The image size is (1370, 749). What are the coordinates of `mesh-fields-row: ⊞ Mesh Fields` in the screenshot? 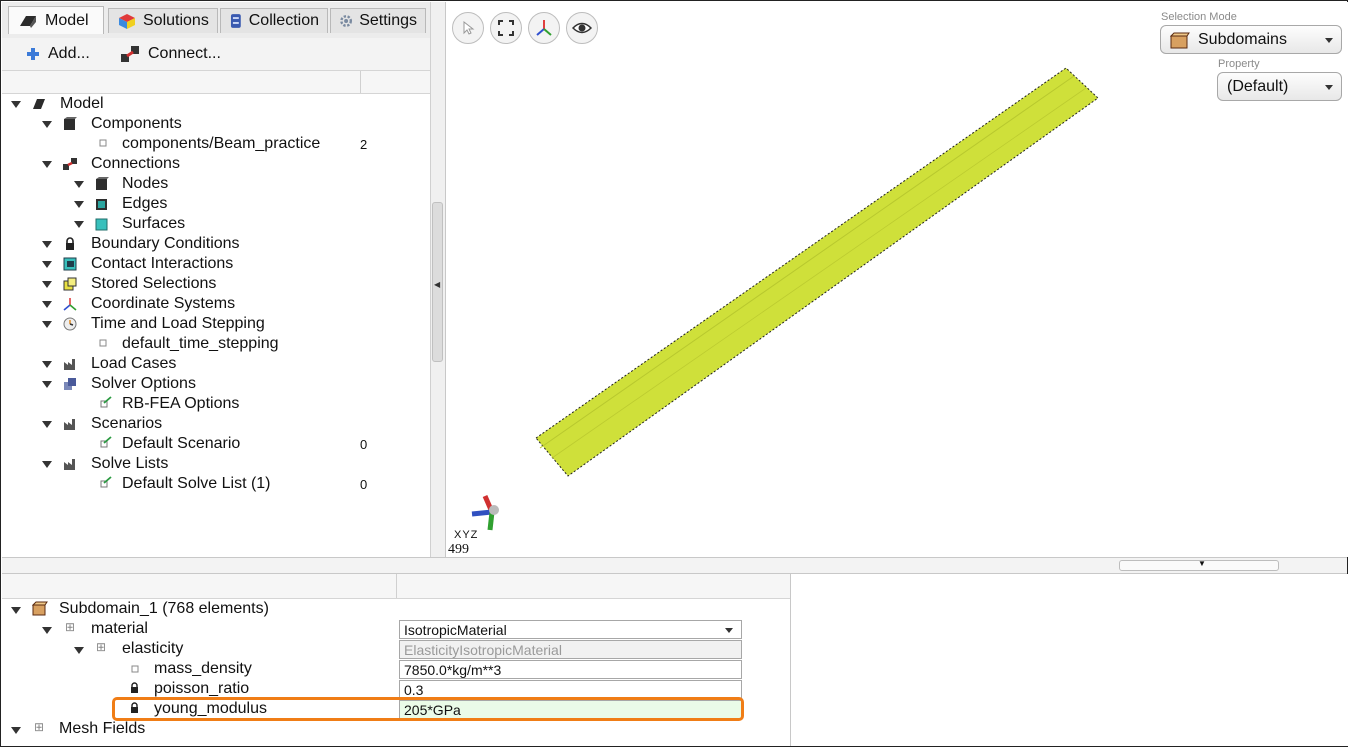 It's located at (396, 729).